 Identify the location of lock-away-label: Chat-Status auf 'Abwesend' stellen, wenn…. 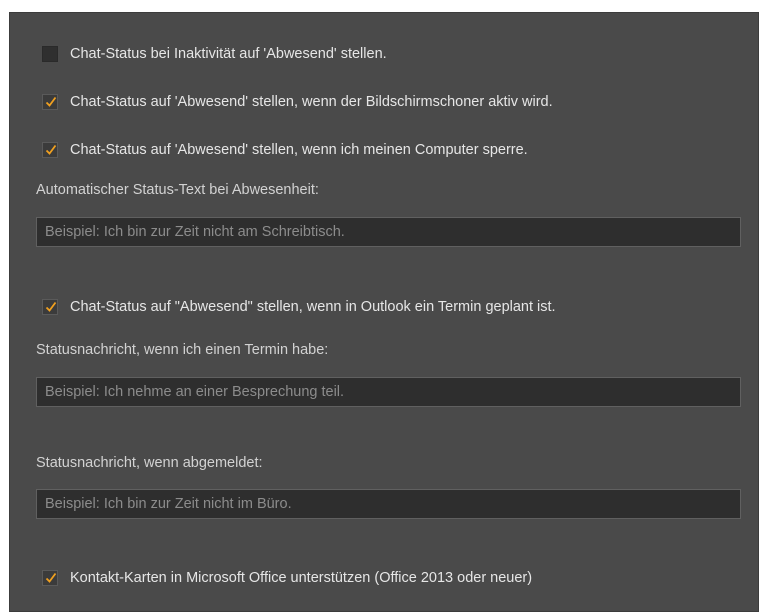
(299, 150).